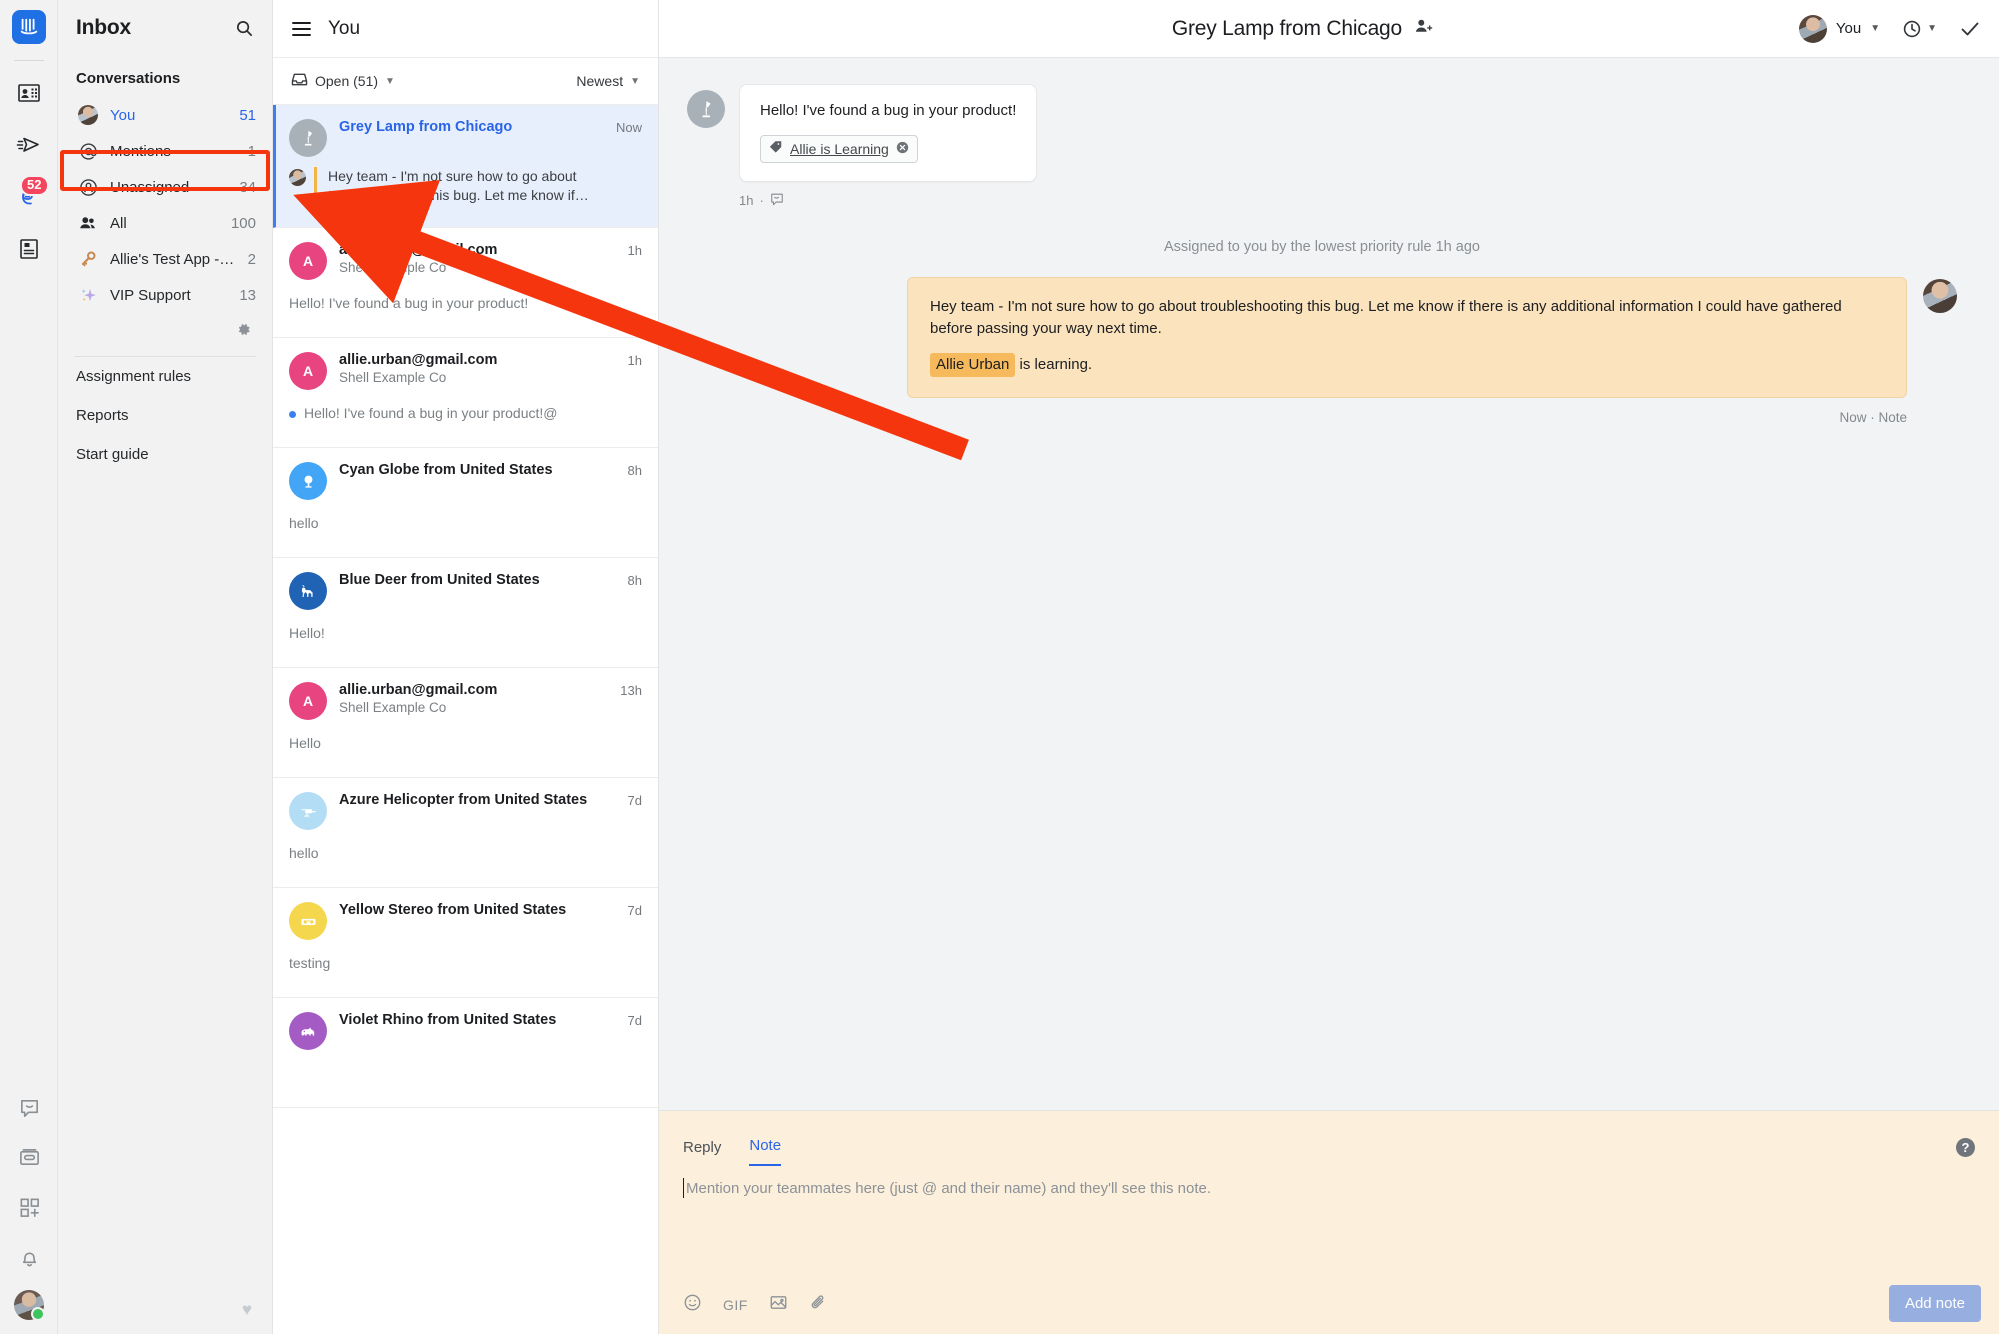 This screenshot has width=1999, height=1334. What do you see at coordinates (839, 149) in the screenshot?
I see `conversation-tag: Allie is Learning` at bounding box center [839, 149].